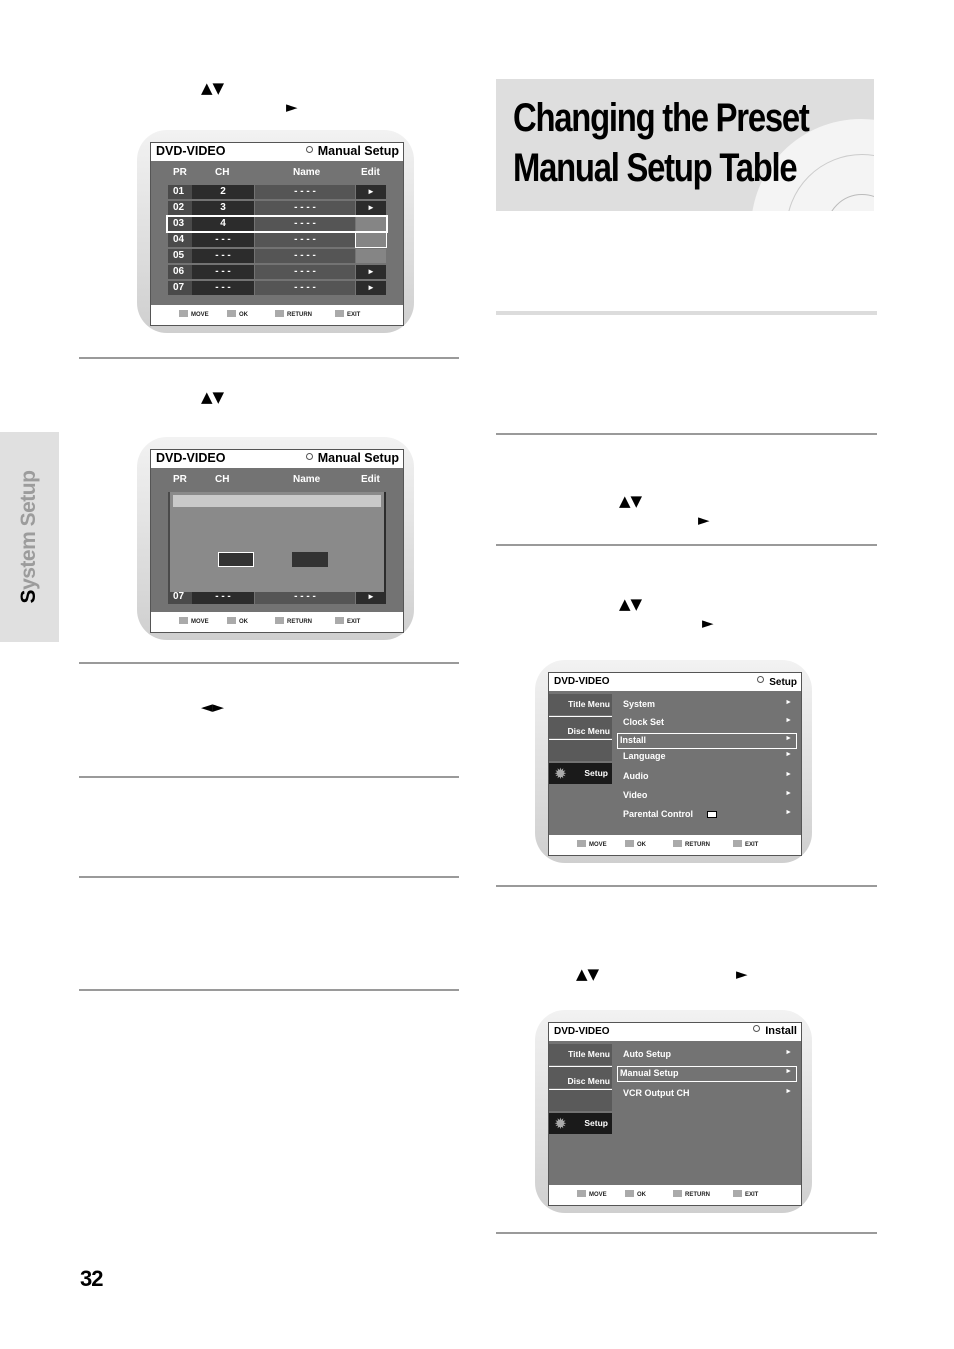 The width and height of the screenshot is (954, 1349). Describe the element at coordinates (92, 1278) in the screenshot. I see `page-number: 32` at that location.